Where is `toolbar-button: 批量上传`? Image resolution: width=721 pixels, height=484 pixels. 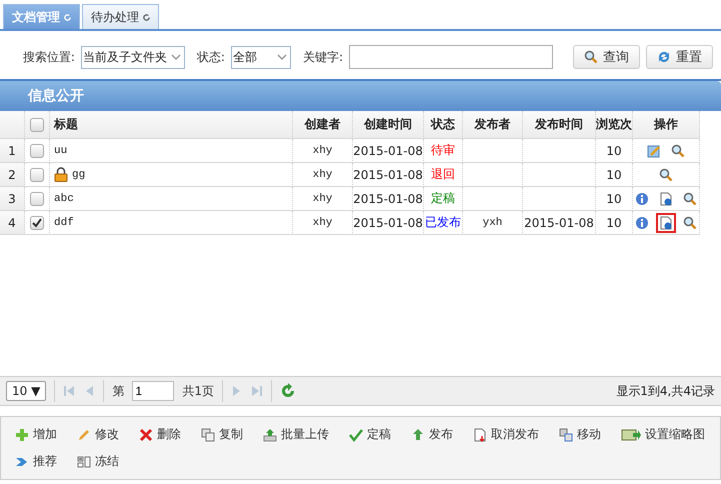 toolbar-button: 批量上传 is located at coordinates (296, 434).